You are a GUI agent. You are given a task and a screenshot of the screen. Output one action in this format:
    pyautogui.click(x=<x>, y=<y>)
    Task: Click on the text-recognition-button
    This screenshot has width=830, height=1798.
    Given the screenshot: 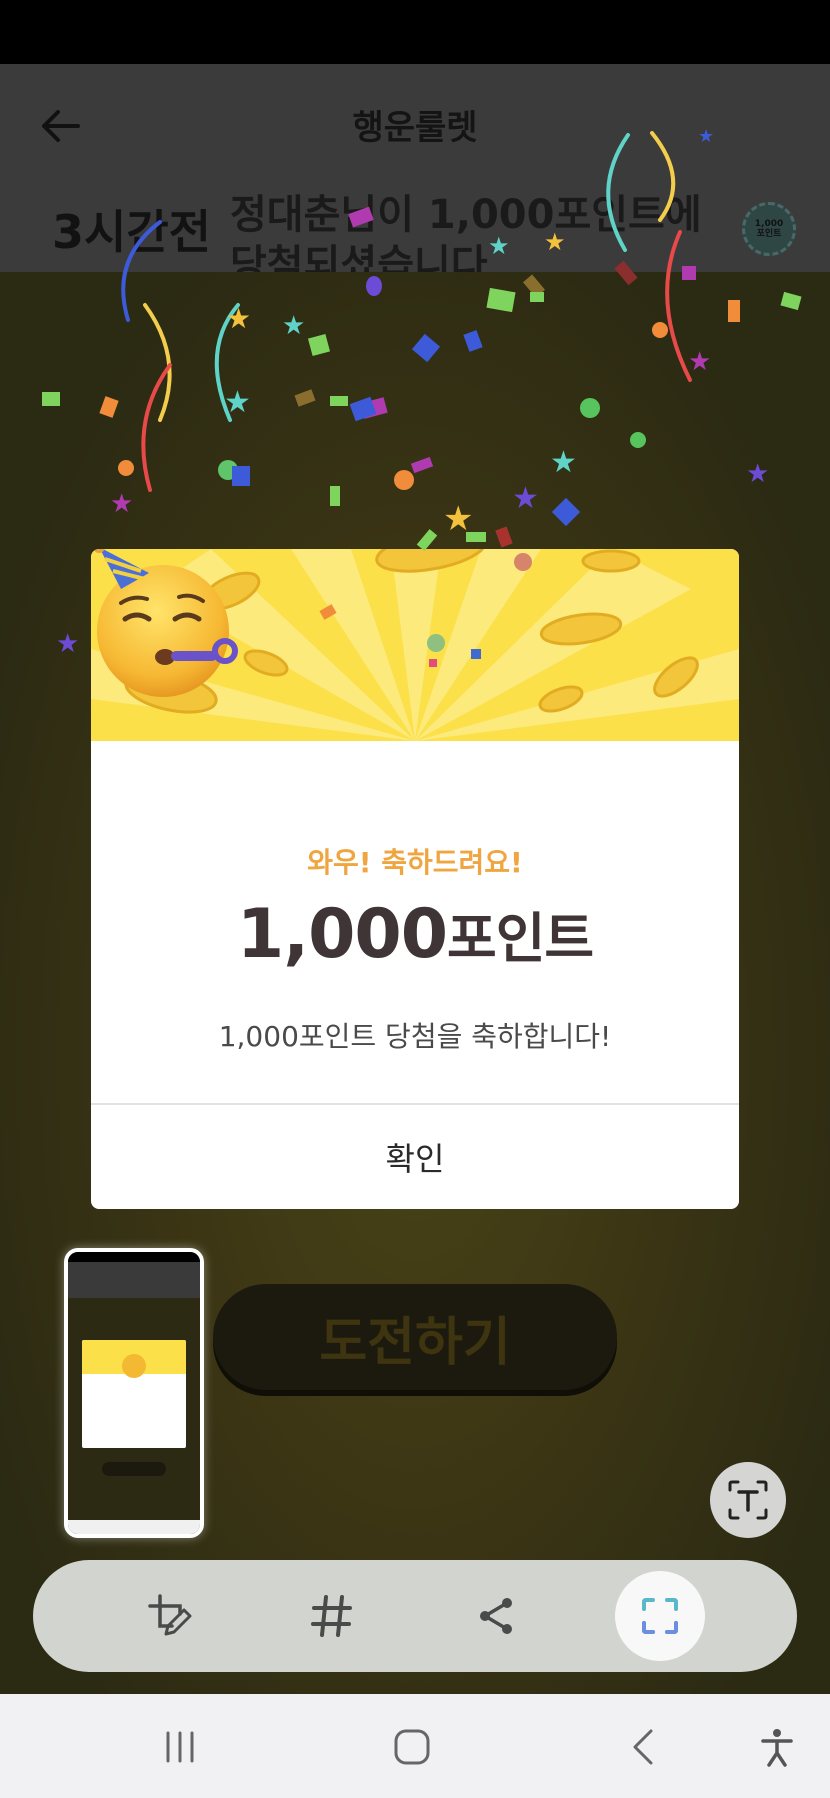 What is the action you would take?
    pyautogui.click(x=748, y=1500)
    